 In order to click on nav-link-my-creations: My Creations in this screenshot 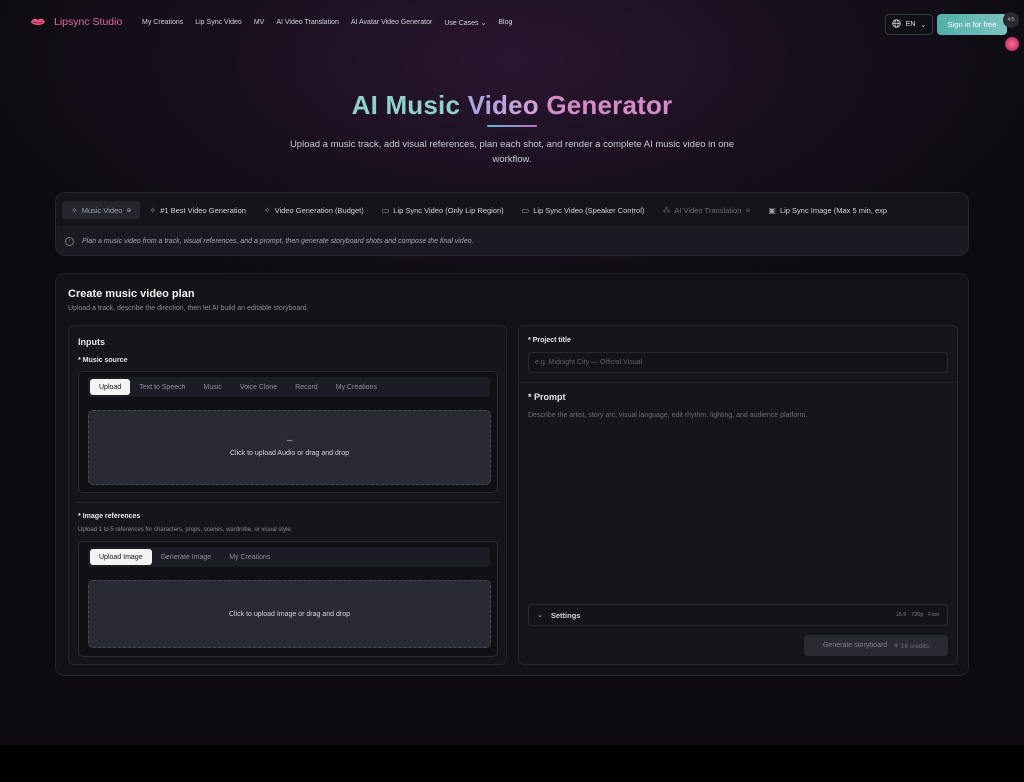, I will do `click(162, 23)`.